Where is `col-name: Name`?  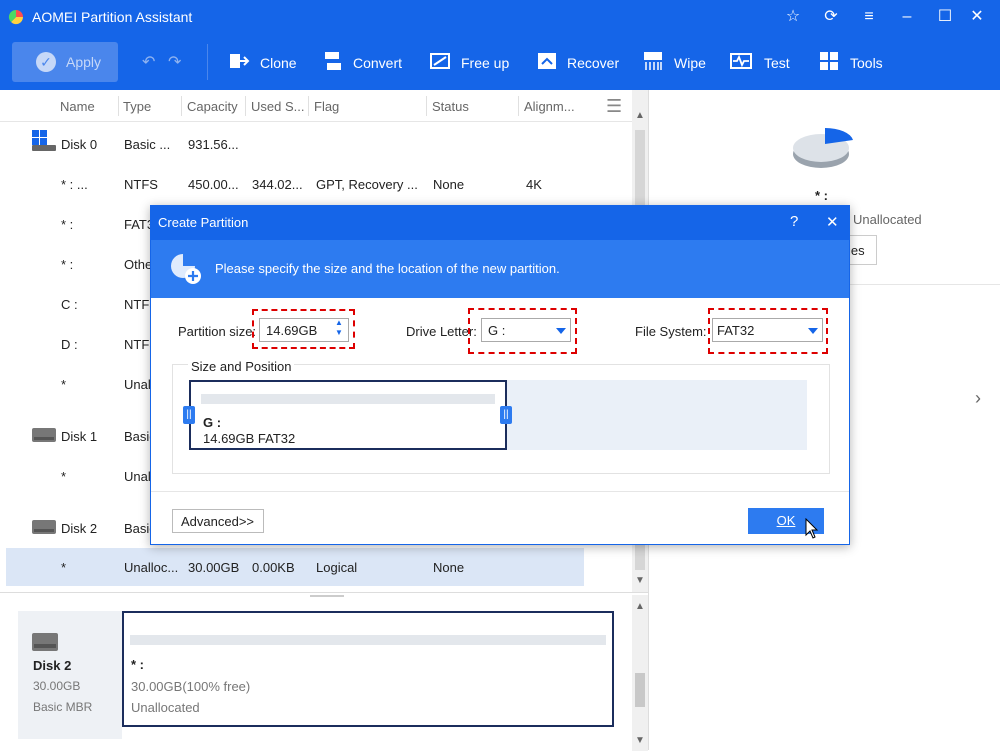
col-name: Name is located at coordinates (77, 106).